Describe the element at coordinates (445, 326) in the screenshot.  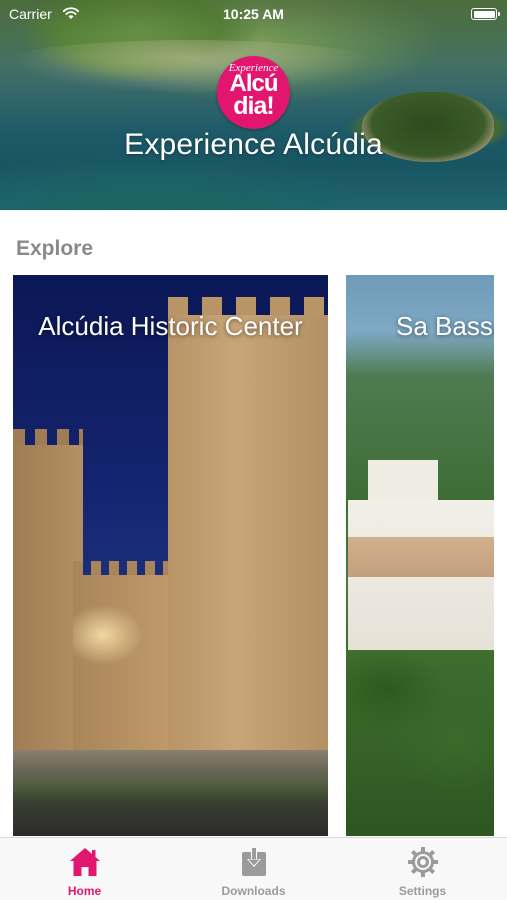
I see `card-title: Sa Bassa Museum` at that location.